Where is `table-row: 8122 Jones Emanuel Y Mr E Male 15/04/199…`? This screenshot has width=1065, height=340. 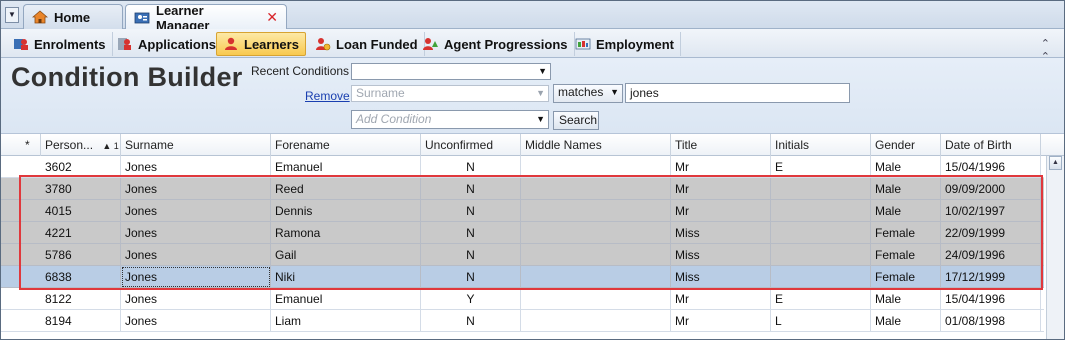 table-row: 8122 Jones Emanuel Y Mr E Male 15/04/199… is located at coordinates (522, 299).